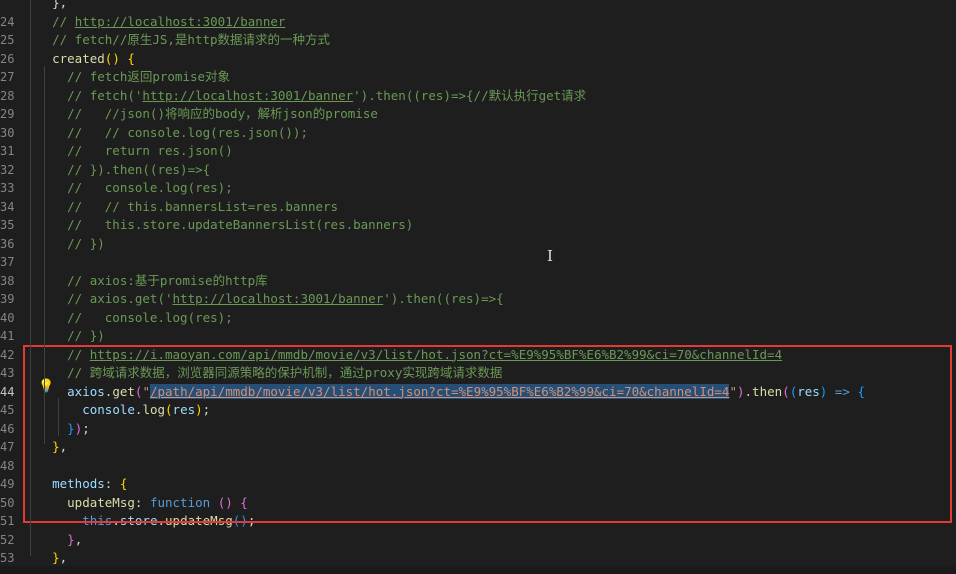  Describe the element at coordinates (123, 391) in the screenshot. I see `code-token: get` at that location.